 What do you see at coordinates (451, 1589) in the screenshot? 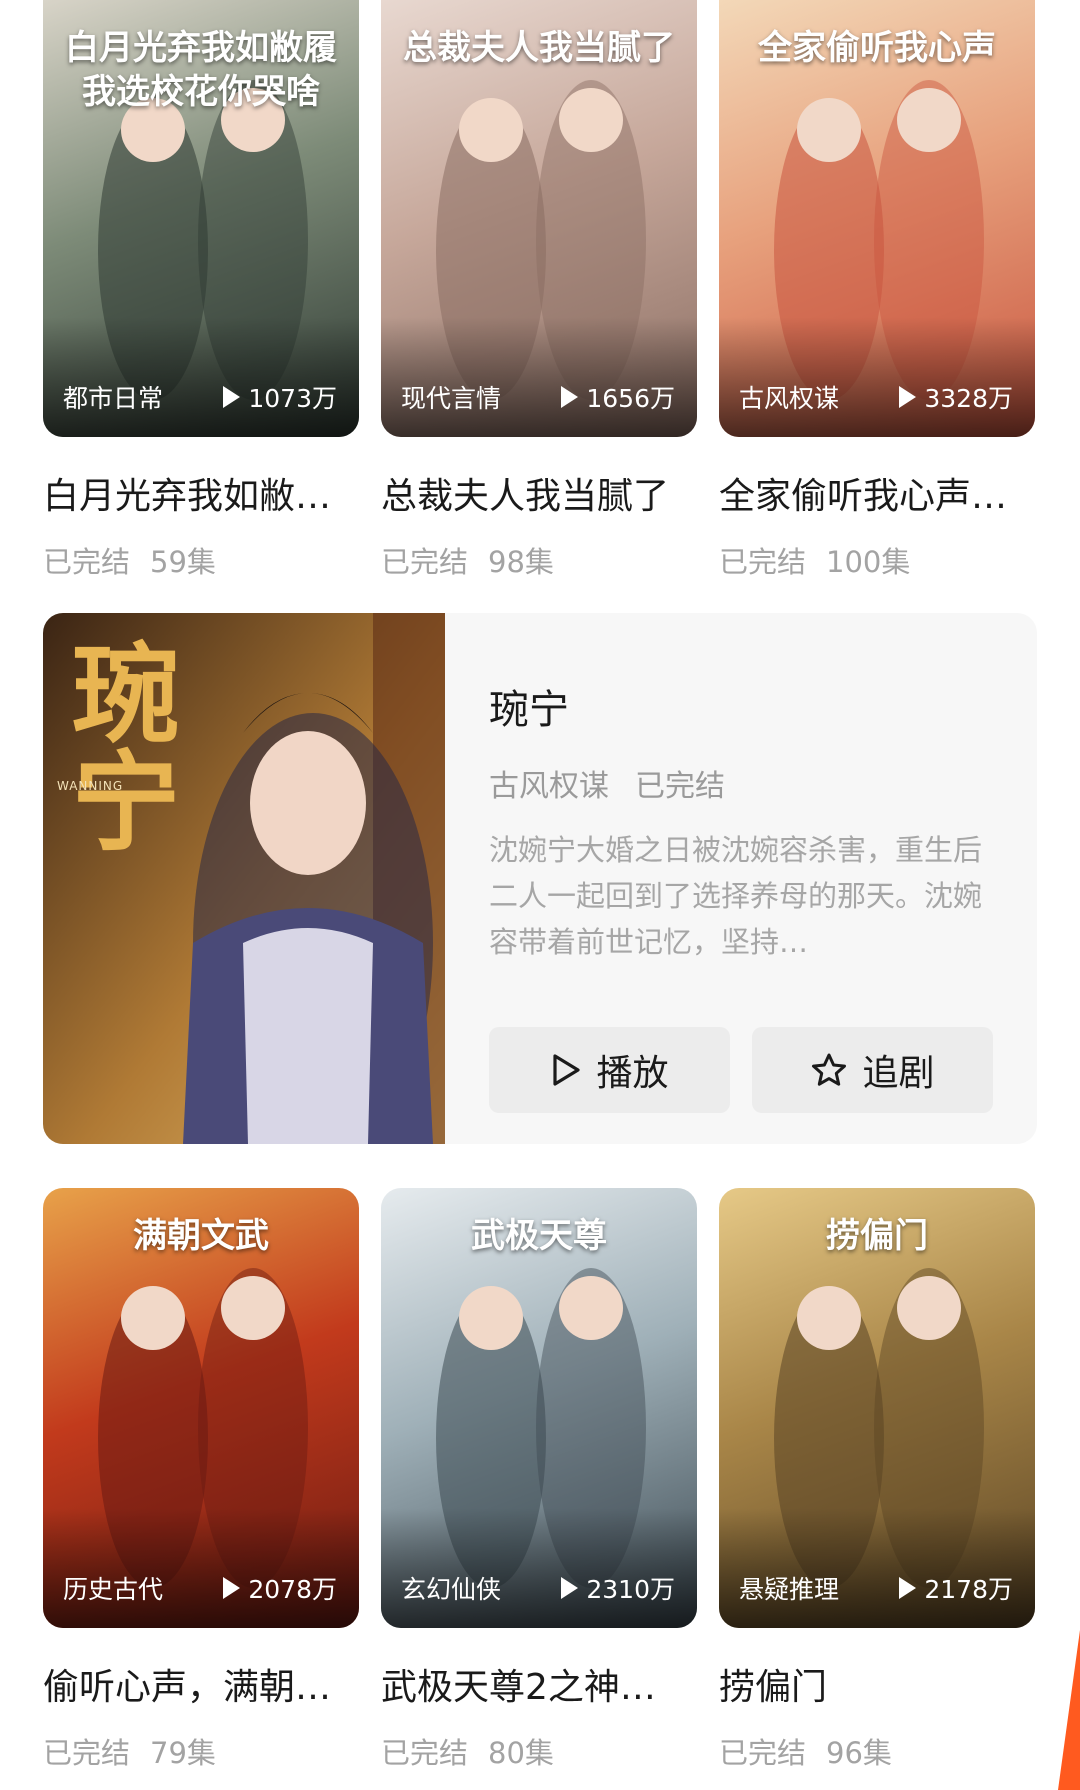
I see `genre-tag: 玄幻仙侠` at bounding box center [451, 1589].